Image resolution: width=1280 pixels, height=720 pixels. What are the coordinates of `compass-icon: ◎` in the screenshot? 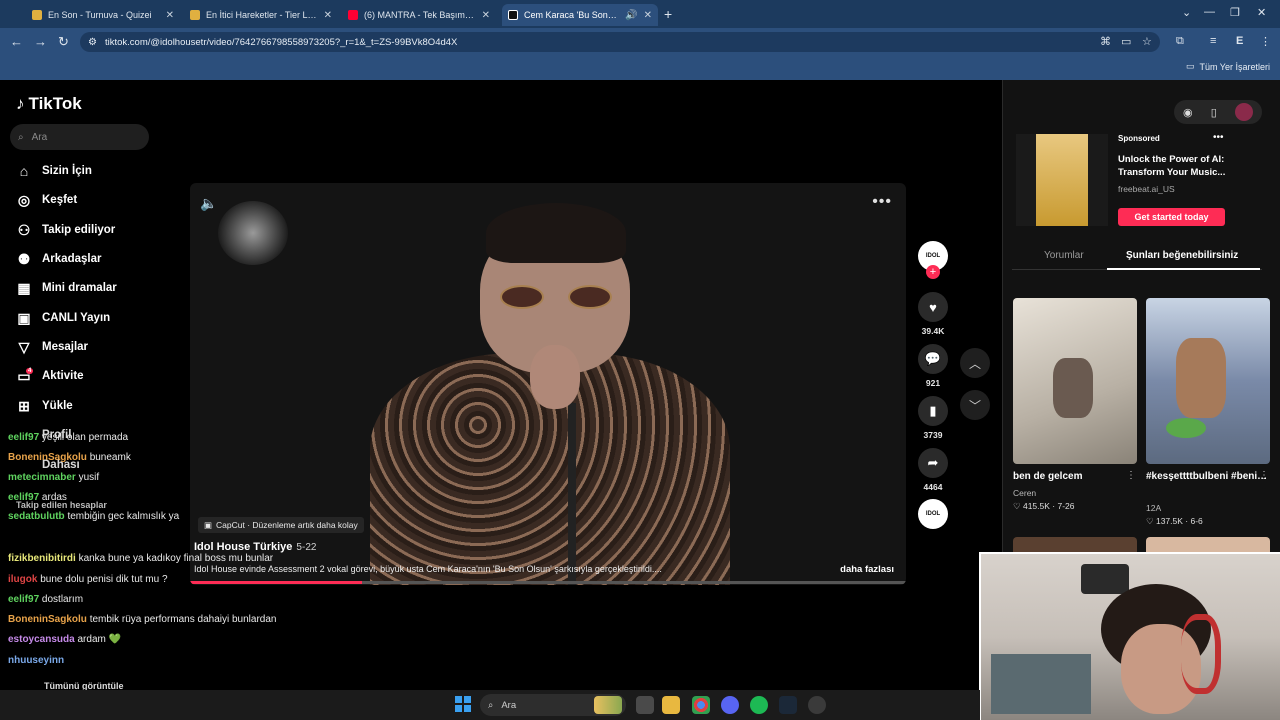 It's located at (24, 199).